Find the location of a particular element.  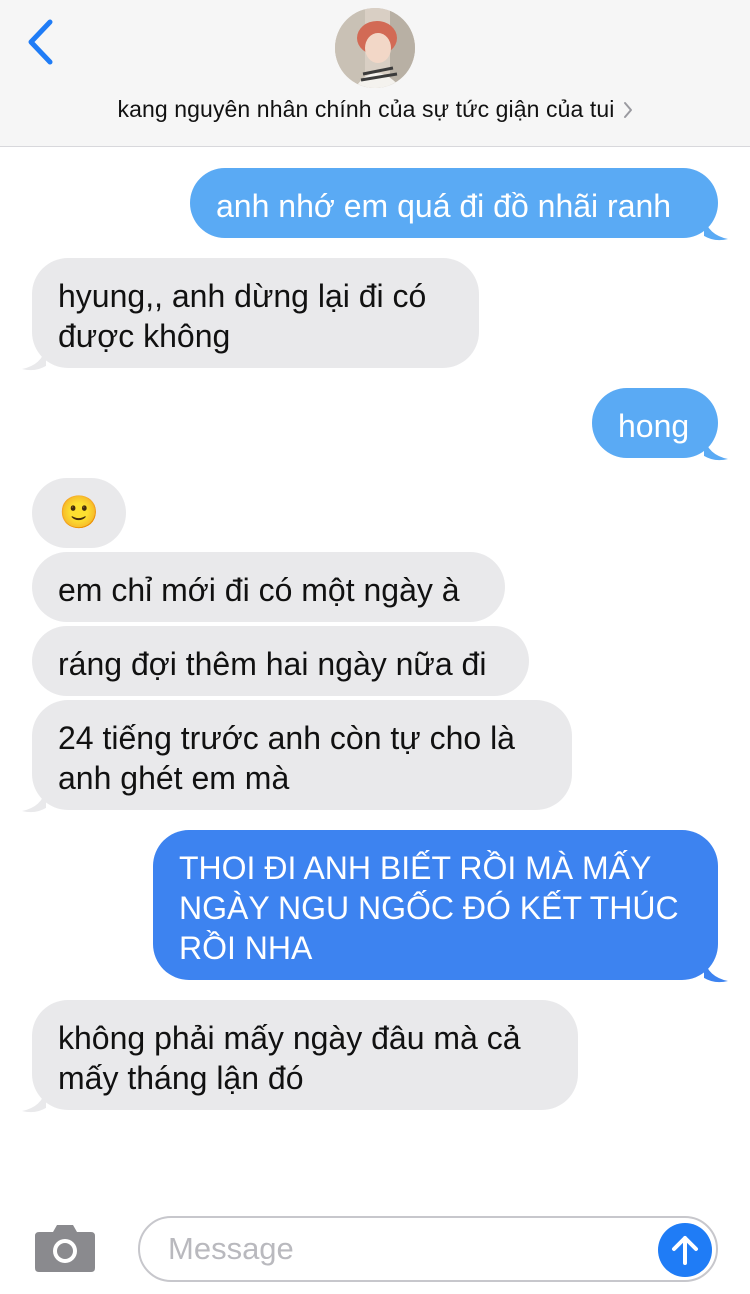

message-text: em chỉ mới đi có một ngày à is located at coordinates (259, 590).